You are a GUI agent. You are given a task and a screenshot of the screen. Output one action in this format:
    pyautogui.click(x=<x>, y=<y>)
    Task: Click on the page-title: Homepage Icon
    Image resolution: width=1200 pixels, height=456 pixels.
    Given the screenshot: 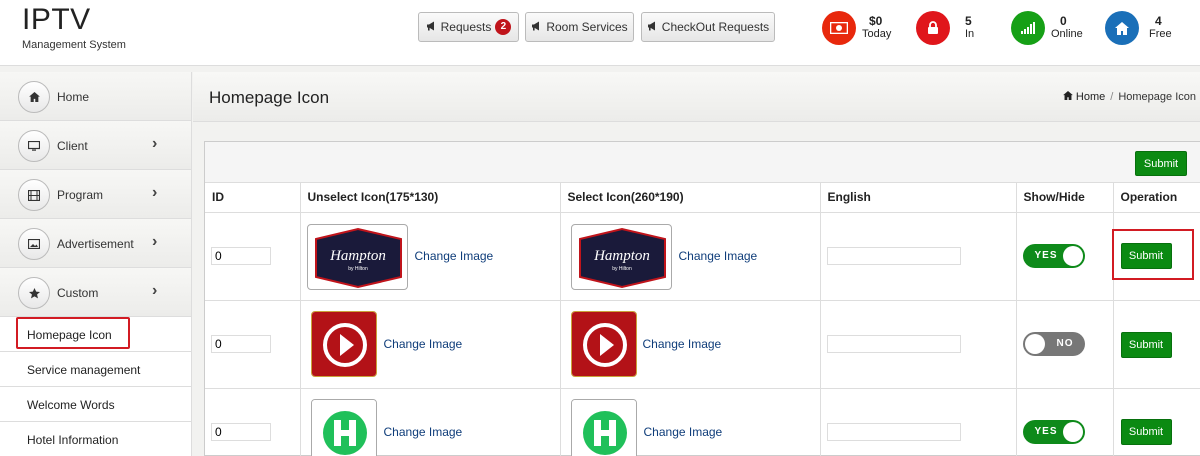 What is the action you would take?
    pyautogui.click(x=269, y=97)
    